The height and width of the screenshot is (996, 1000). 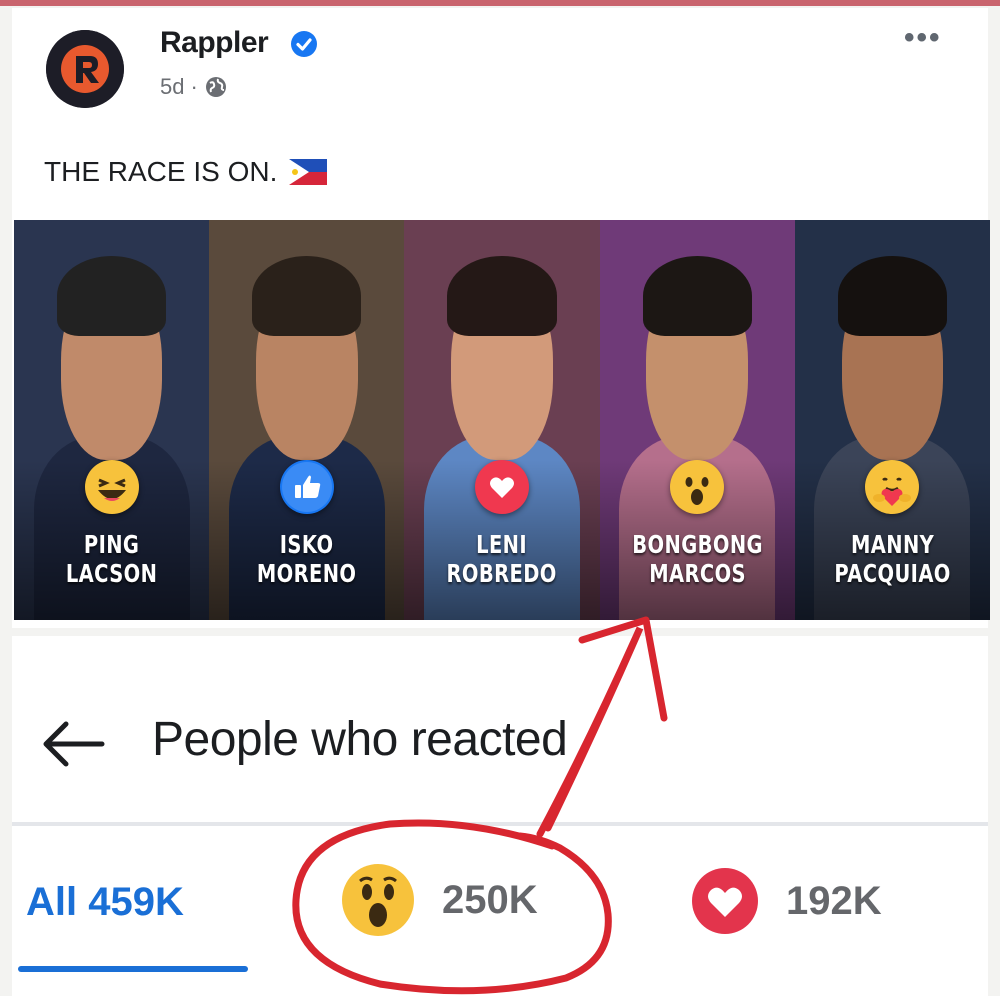 I want to click on candidate-panel-moreno: ISKO MORENO, so click(x=307, y=420).